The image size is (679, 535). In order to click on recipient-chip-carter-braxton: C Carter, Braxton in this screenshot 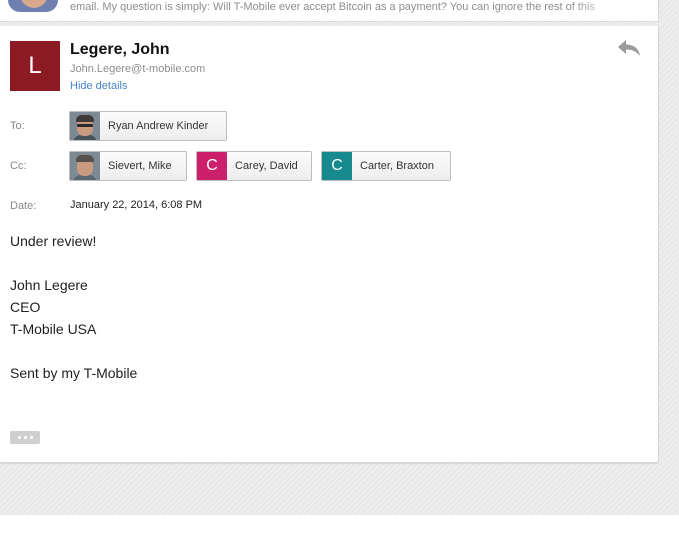, I will do `click(386, 166)`.